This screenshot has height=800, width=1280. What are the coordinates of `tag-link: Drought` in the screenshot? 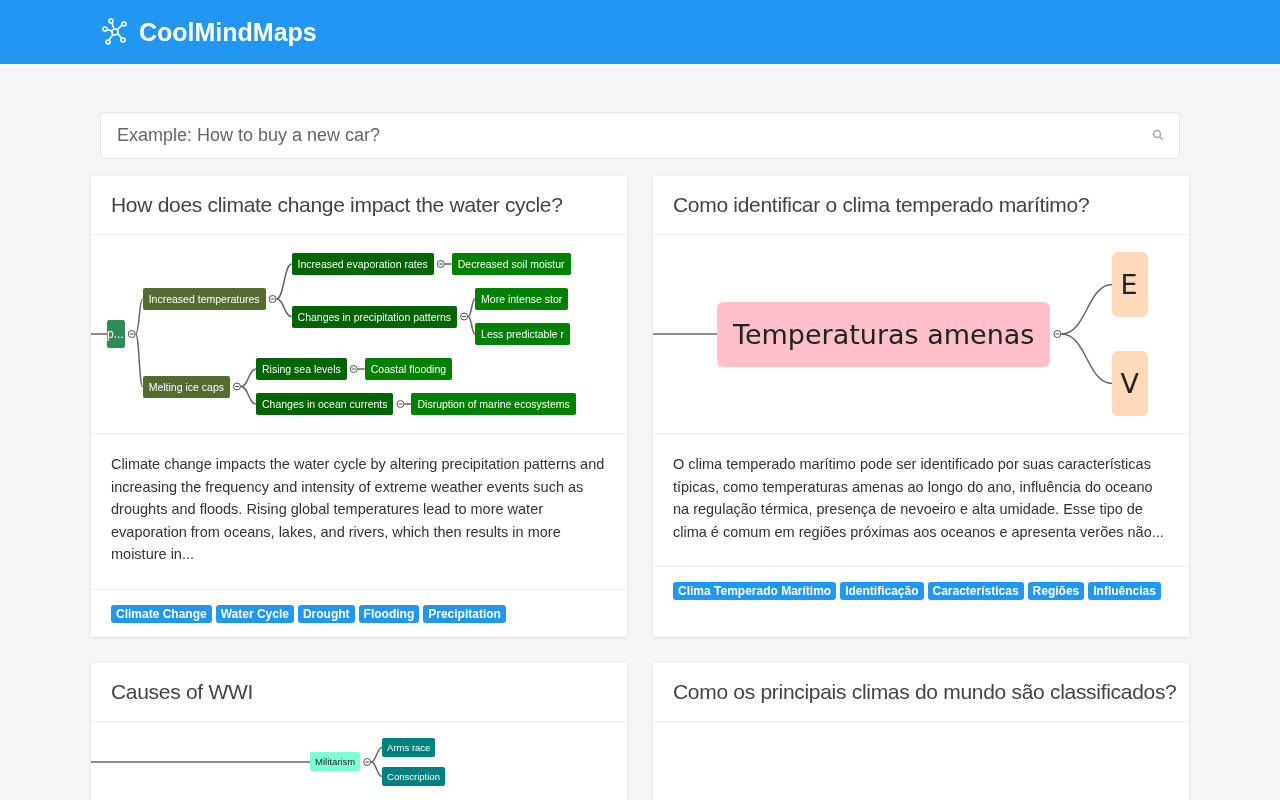 It's located at (326, 613).